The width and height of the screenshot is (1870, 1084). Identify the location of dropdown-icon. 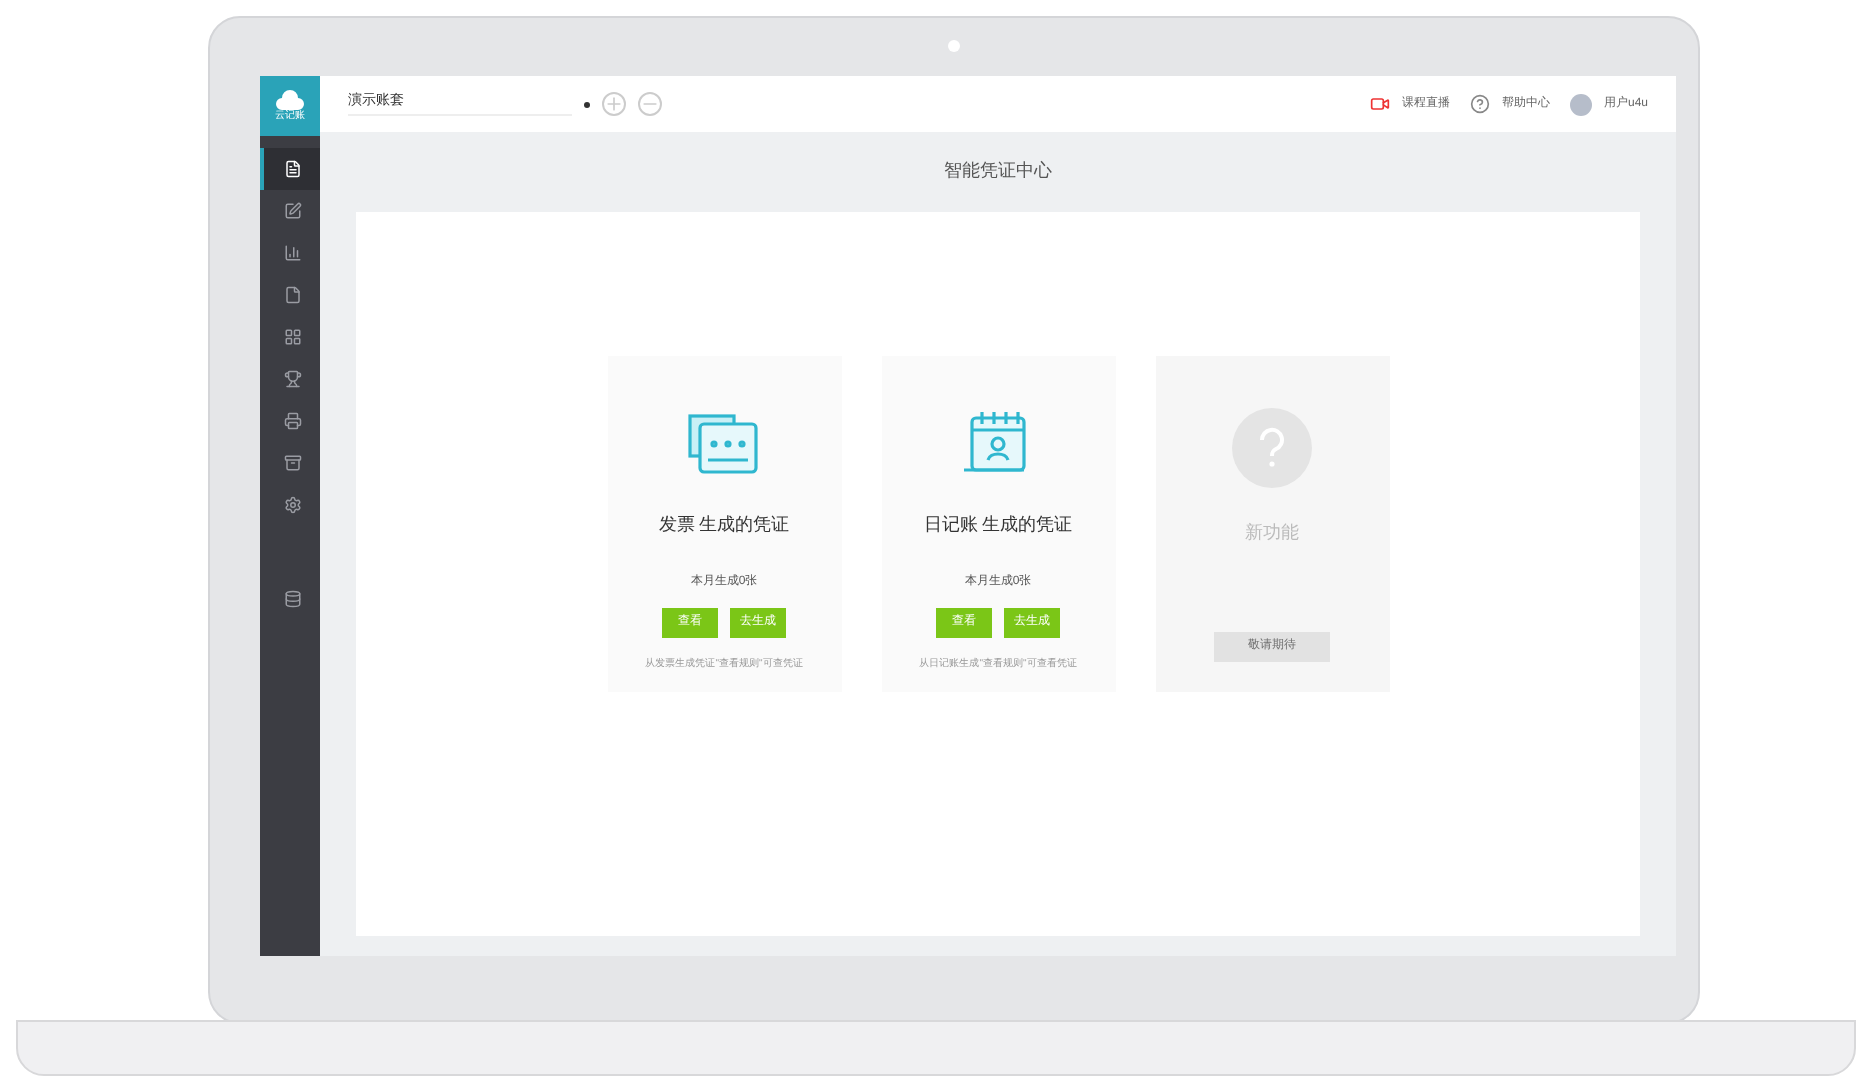
(587, 104).